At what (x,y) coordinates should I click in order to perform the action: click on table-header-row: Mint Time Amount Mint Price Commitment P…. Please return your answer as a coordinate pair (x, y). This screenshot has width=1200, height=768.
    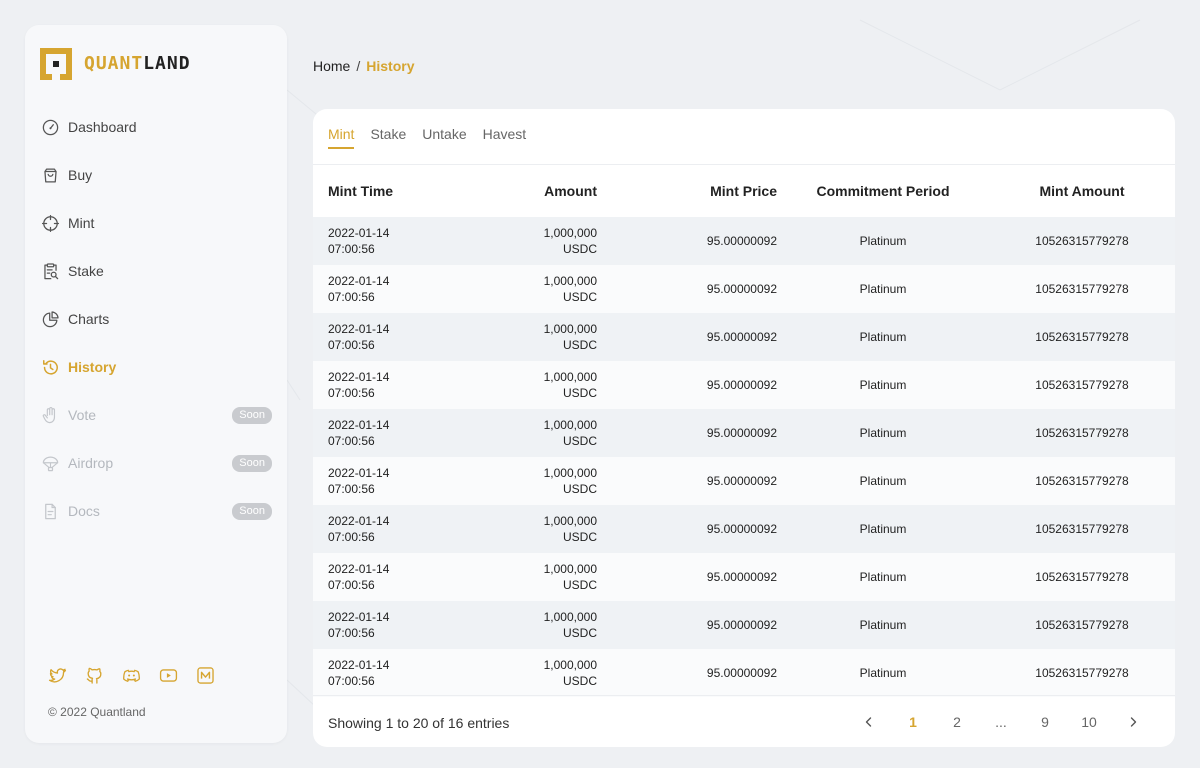
    Looking at the image, I should click on (744, 191).